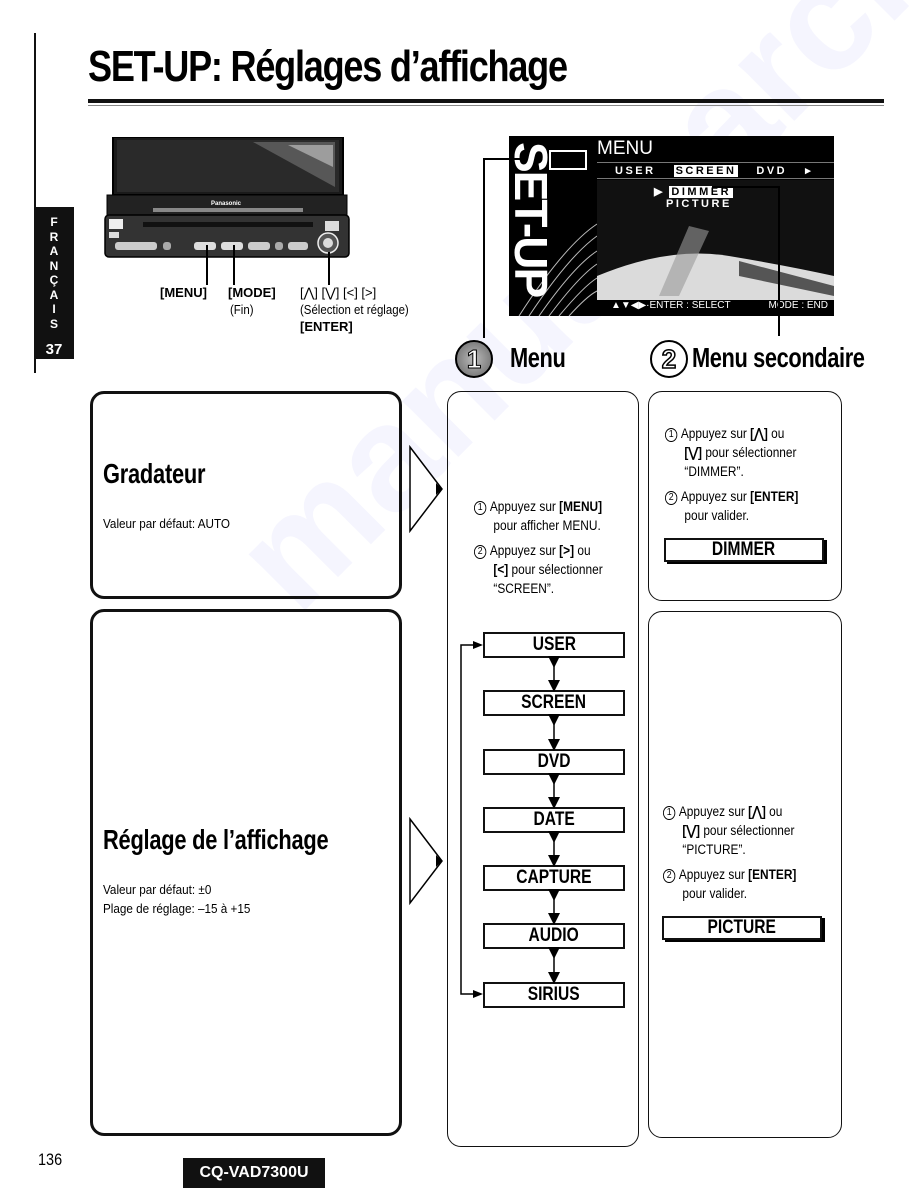  I want to click on play-marker-icon: ▶, so click(659, 192).